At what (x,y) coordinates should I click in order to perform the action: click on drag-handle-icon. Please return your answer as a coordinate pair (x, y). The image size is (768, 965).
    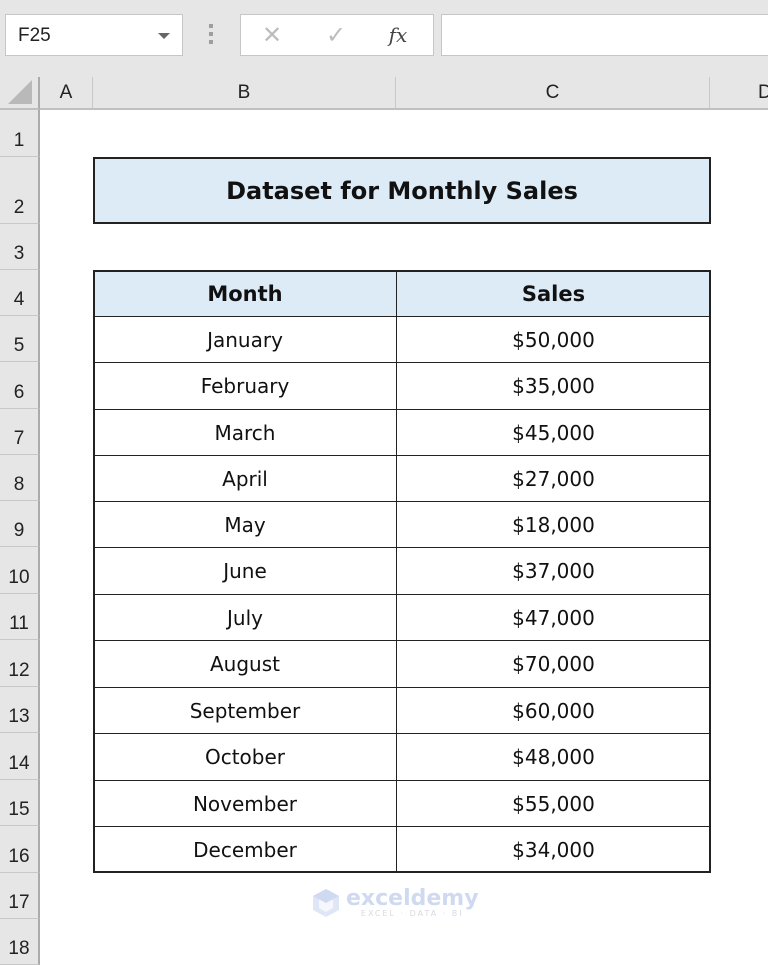
    Looking at the image, I should click on (211, 36).